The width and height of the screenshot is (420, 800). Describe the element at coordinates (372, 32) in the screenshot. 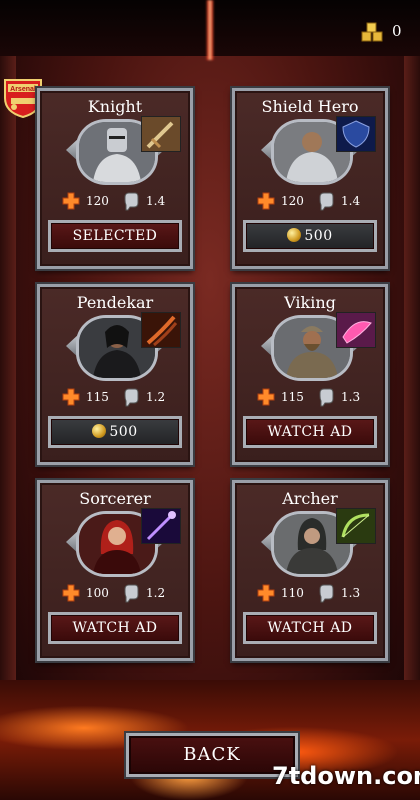

I see `gold-coins-icon` at that location.